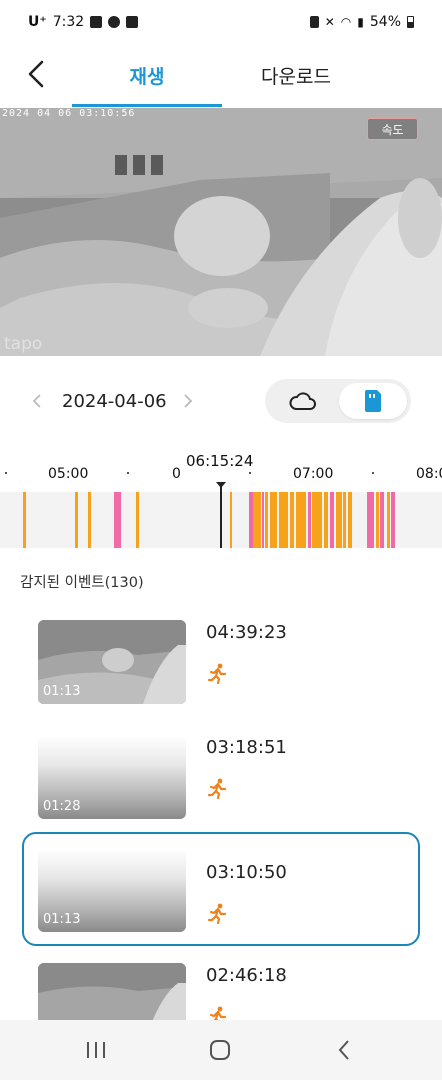 The width and height of the screenshot is (442, 1080). I want to click on status-left: U⁺ 7:32, so click(83, 22).